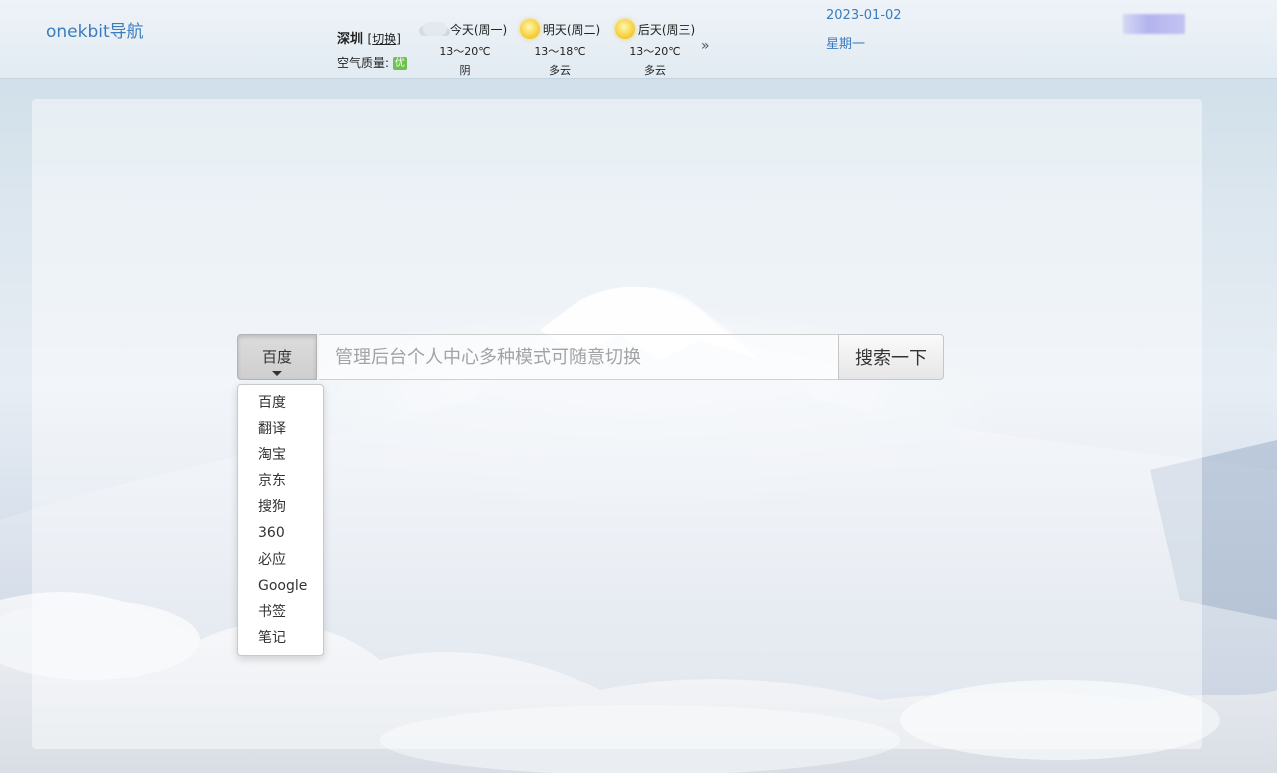 The image size is (1277, 773). What do you see at coordinates (280, 431) in the screenshot?
I see `engine-option: 翻译` at bounding box center [280, 431].